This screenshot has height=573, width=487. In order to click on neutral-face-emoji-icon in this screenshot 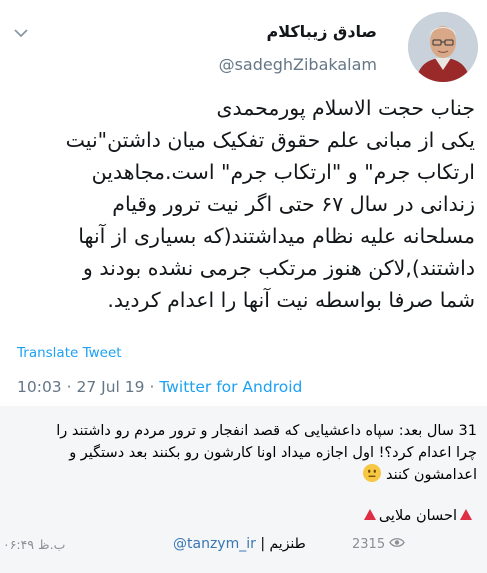, I will do `click(372, 473)`.